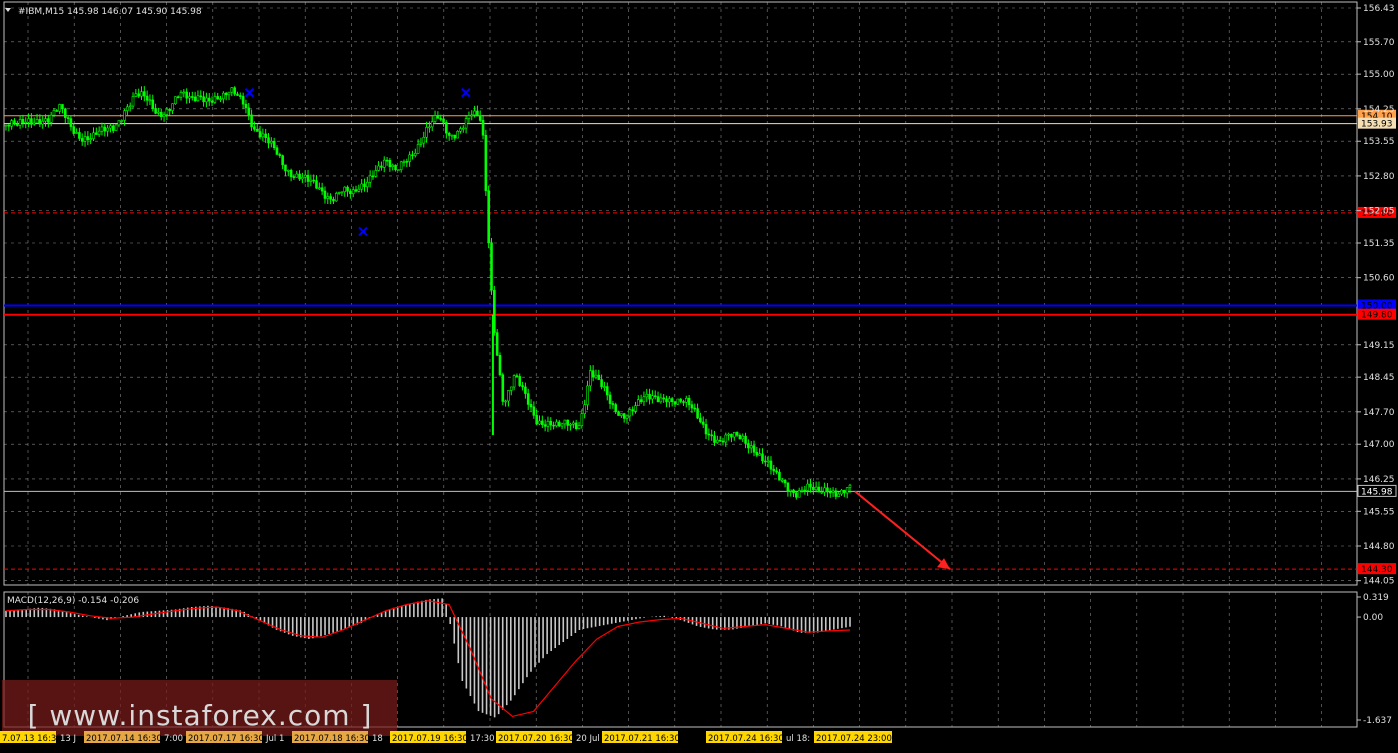  What do you see at coordinates (746, 739) in the screenshot?
I see `time-axis-label: 2017.07.24 16:30` at bounding box center [746, 739].